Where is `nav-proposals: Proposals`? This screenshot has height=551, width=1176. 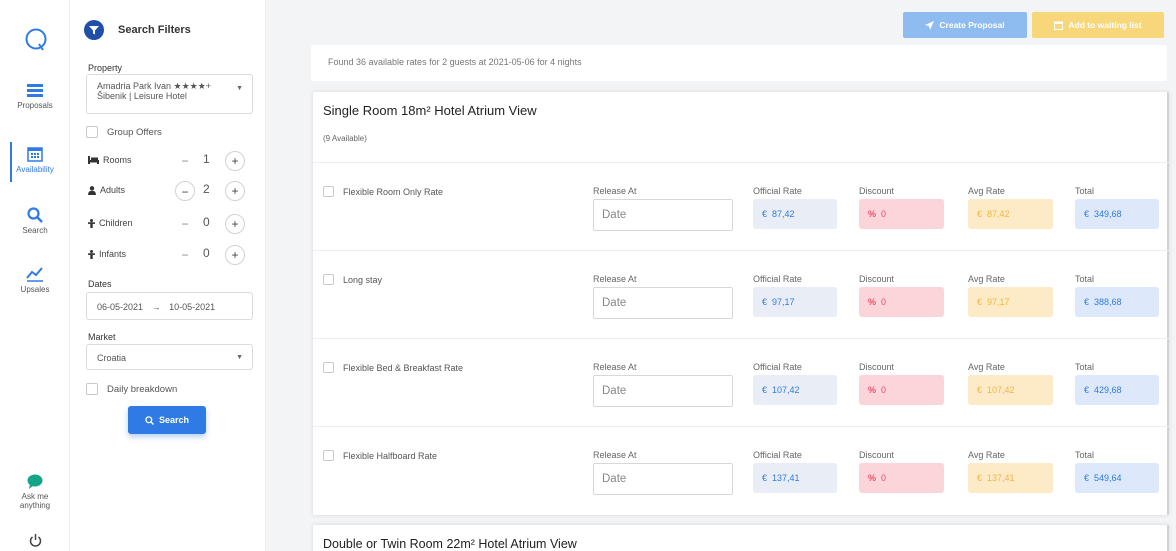
nav-proposals: Proposals is located at coordinates (35, 97).